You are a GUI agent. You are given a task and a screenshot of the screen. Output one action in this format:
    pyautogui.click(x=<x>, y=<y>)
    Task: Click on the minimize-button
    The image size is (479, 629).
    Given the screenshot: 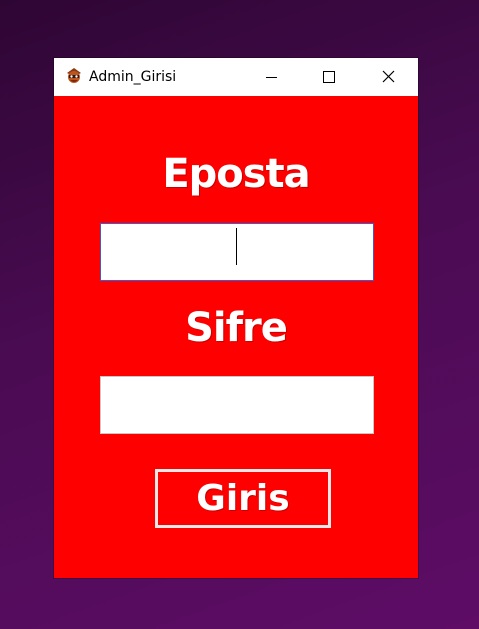 What is the action you would take?
    pyautogui.click(x=271, y=77)
    